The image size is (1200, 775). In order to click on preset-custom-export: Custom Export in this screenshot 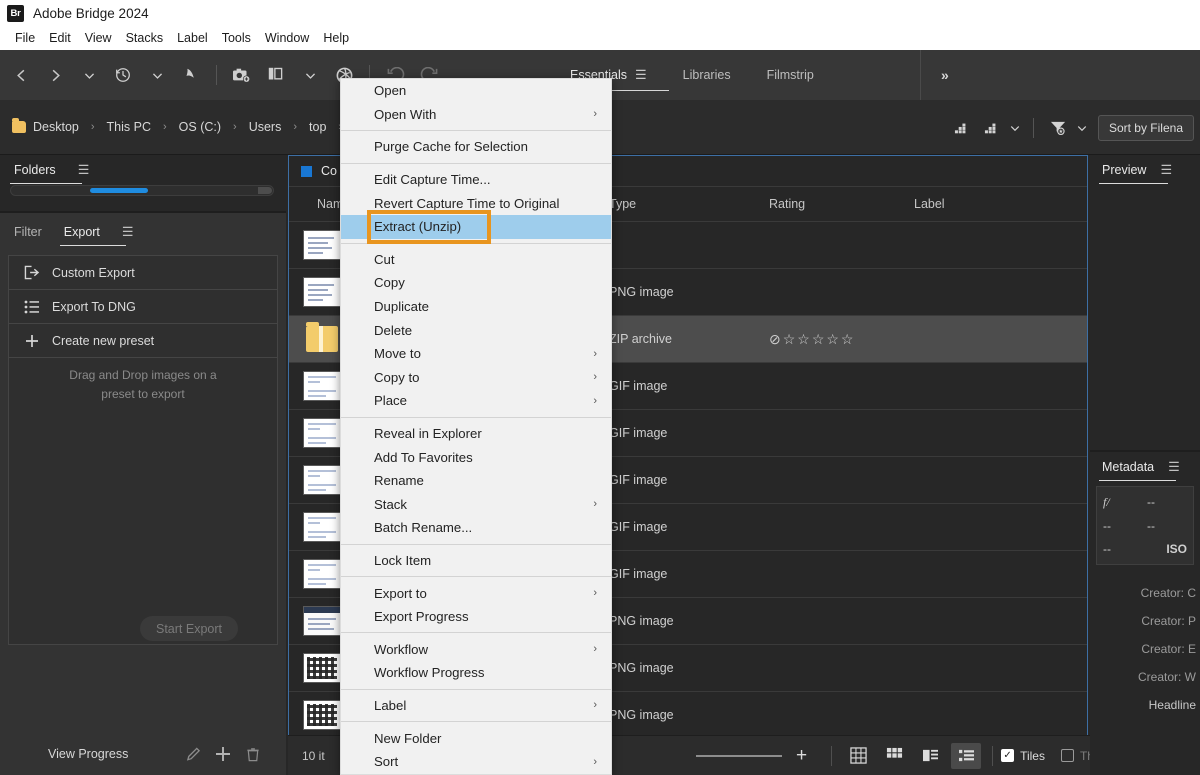, I will do `click(143, 273)`.